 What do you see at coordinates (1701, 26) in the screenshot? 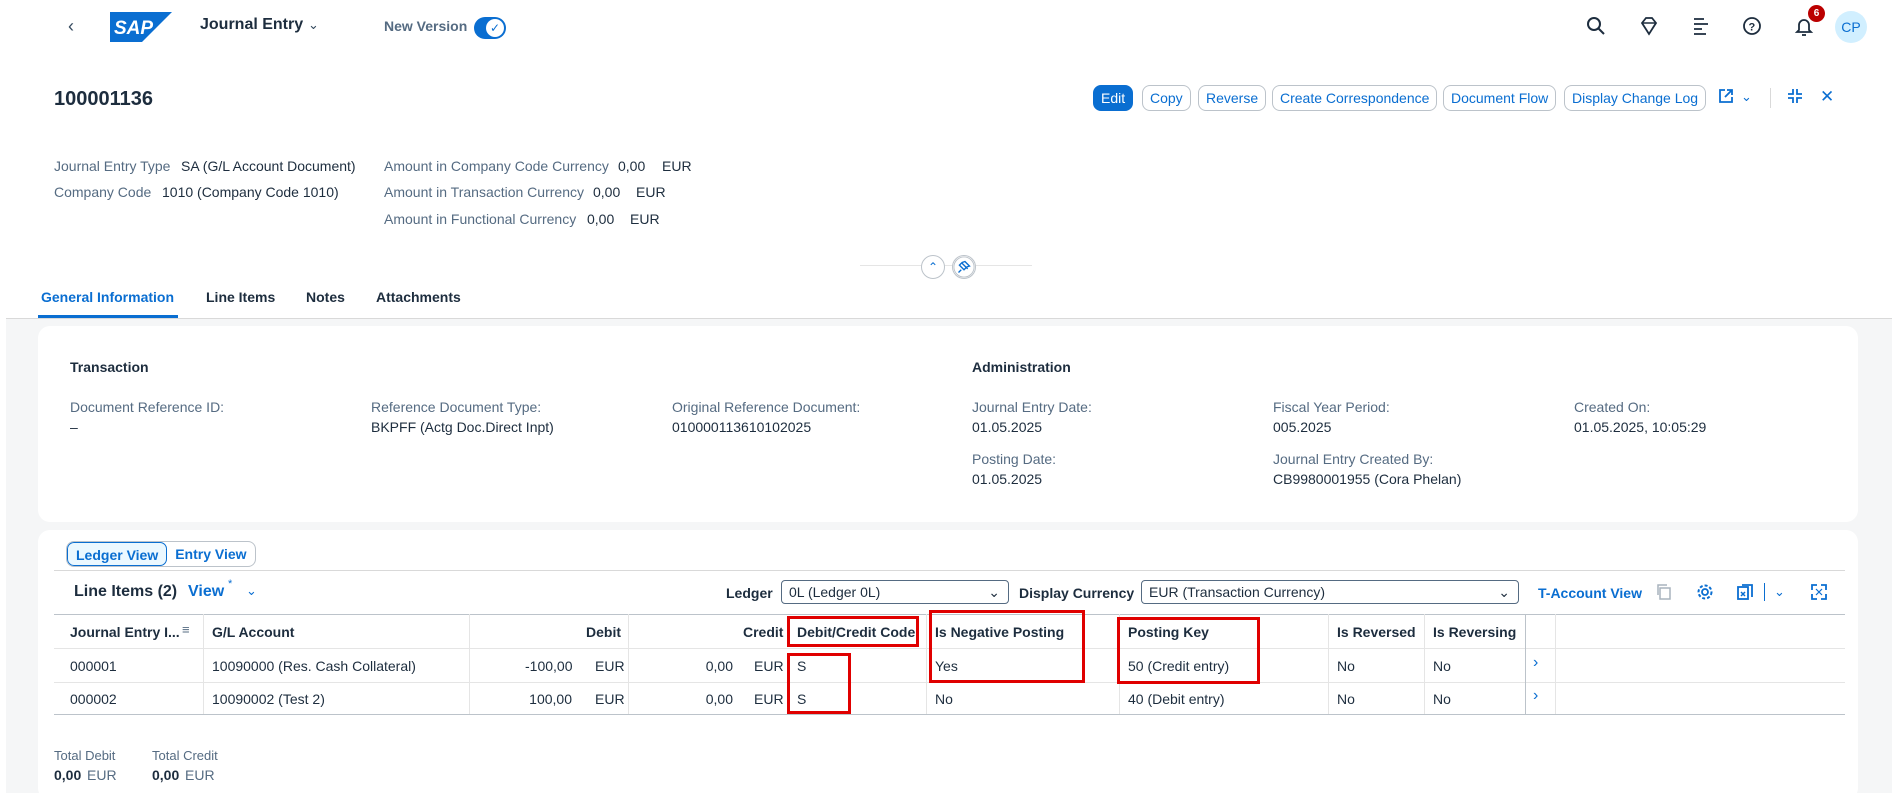
I see `workflow-icon` at bounding box center [1701, 26].